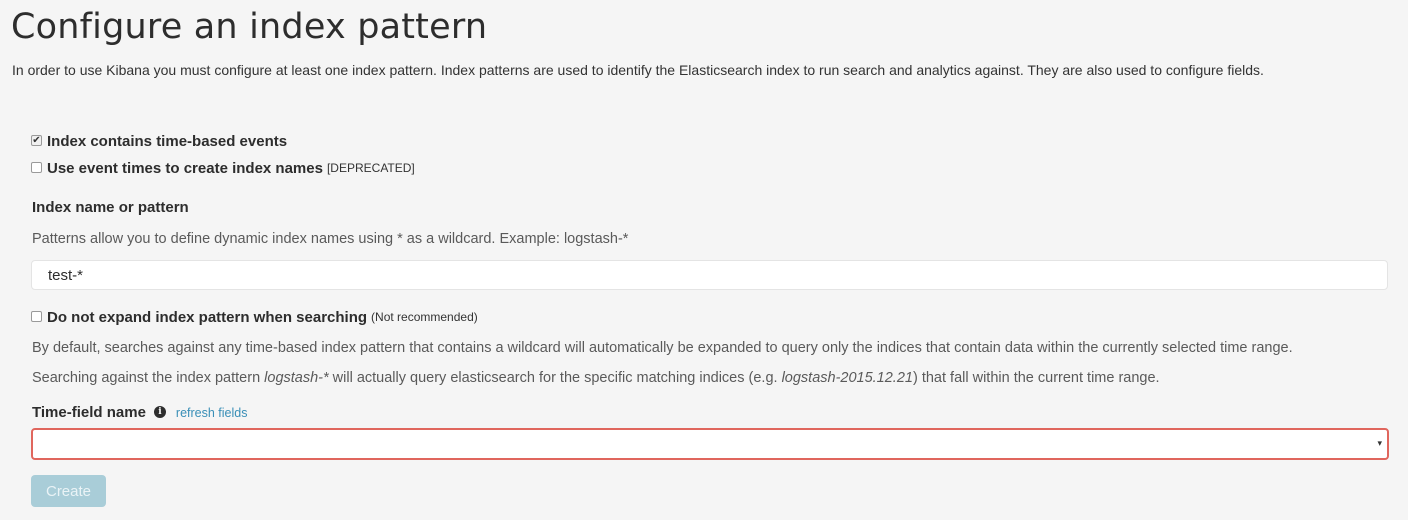 The height and width of the screenshot is (520, 1408). Describe the element at coordinates (185, 168) in the screenshot. I see `event-times-label: Use event times to create index names` at that location.